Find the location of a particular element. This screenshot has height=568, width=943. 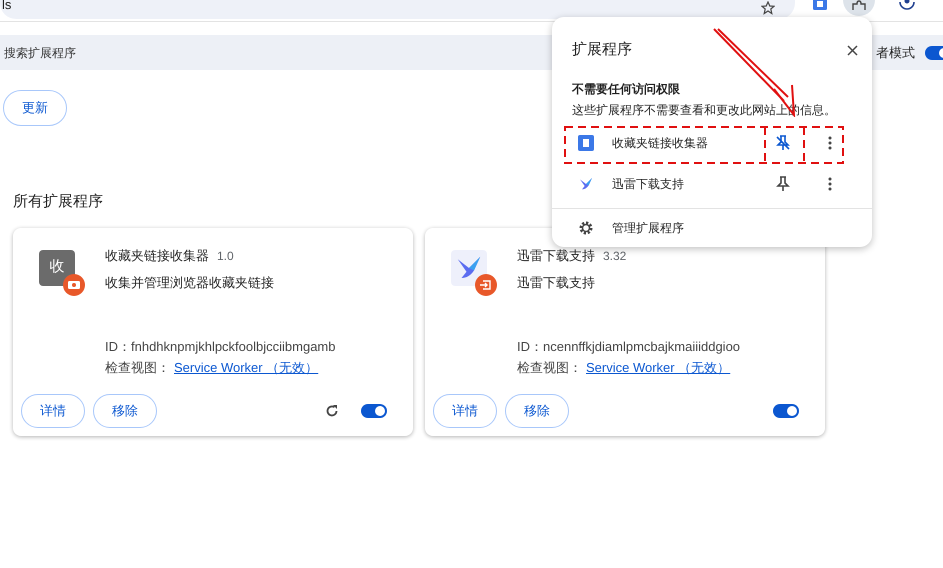

update-button: 更新 is located at coordinates (35, 108).